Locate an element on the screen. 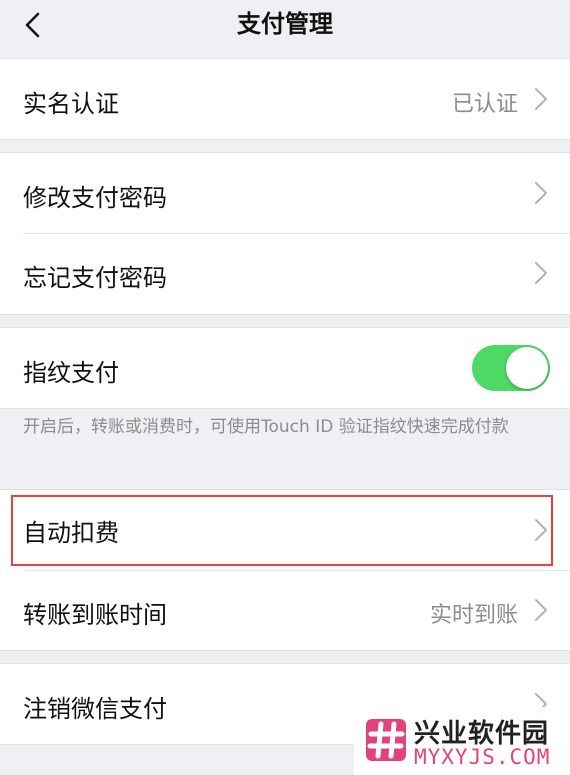 This screenshot has height=775, width=570. transfer-time-row: 转账到账时间 实时到账 is located at coordinates (285, 610).